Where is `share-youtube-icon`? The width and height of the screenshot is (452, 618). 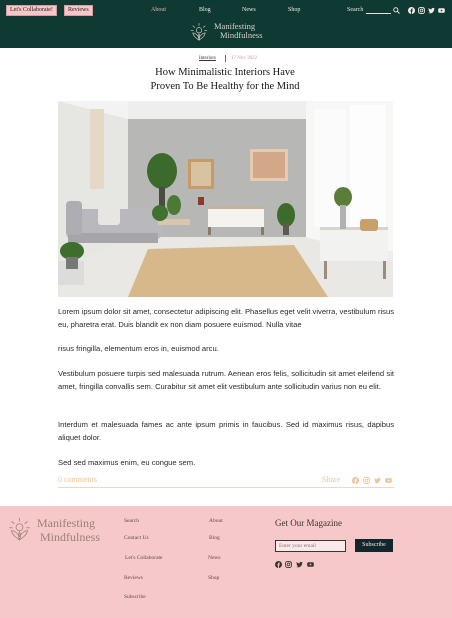
share-youtube-icon is located at coordinates (388, 480).